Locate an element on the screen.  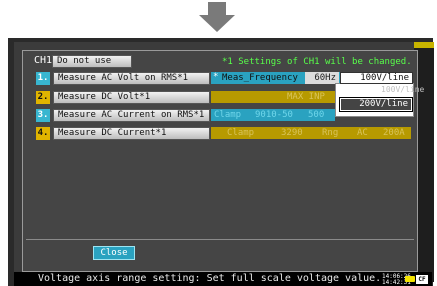
row3-extra-value: 500 is located at coordinates (316, 115).